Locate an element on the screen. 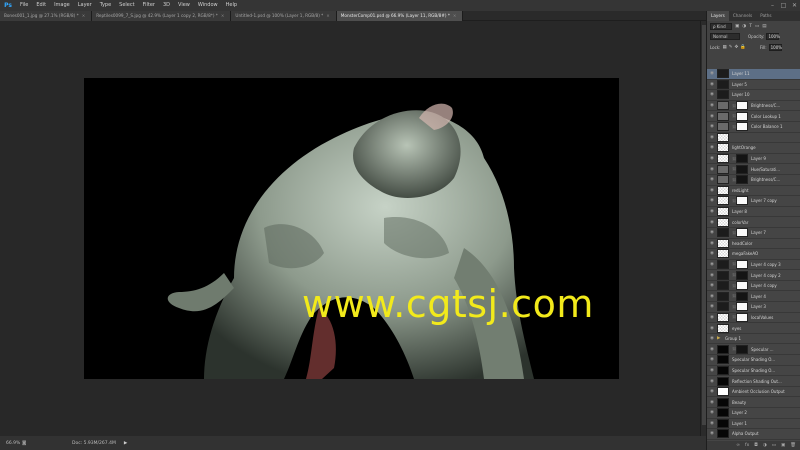 This screenshot has width=800, height=450. menu-filter: Filter is located at coordinates (149, 5).